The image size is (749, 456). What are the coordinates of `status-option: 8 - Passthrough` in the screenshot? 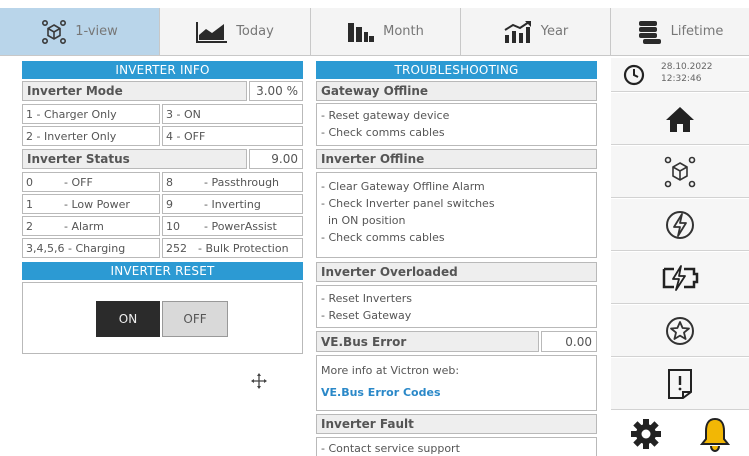 It's located at (232, 182).